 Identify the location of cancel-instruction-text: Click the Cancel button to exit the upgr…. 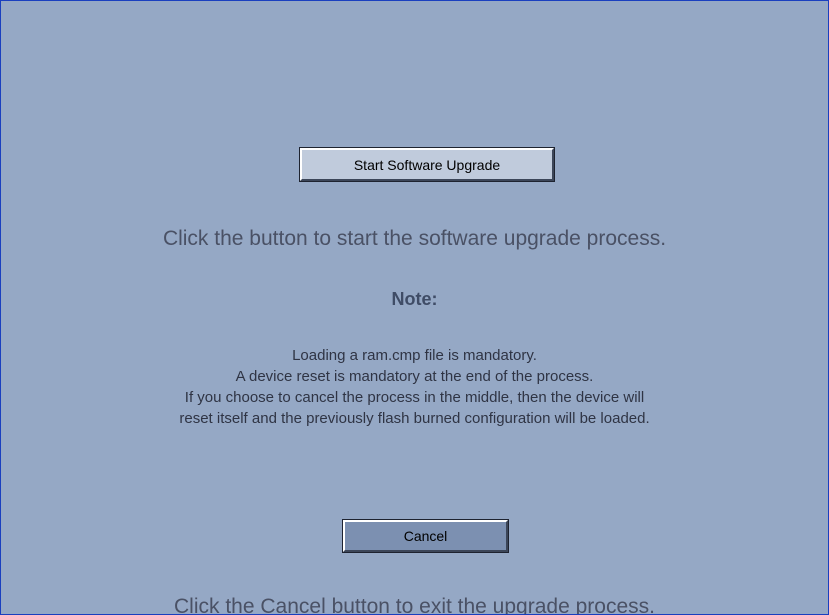
(414, 605).